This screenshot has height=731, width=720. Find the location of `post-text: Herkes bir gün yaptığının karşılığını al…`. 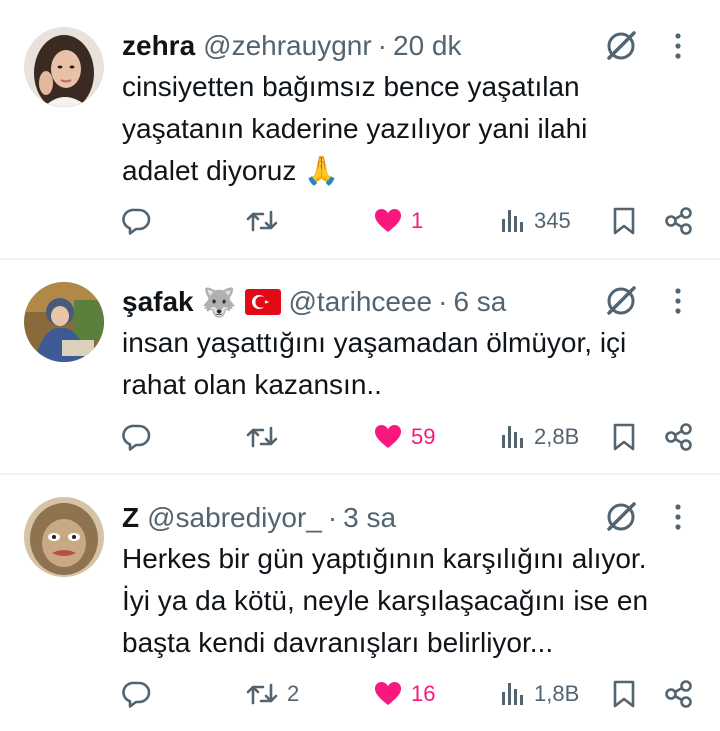

post-text: Herkes bir gün yaptığının karşılığını al… is located at coordinates (412, 601).